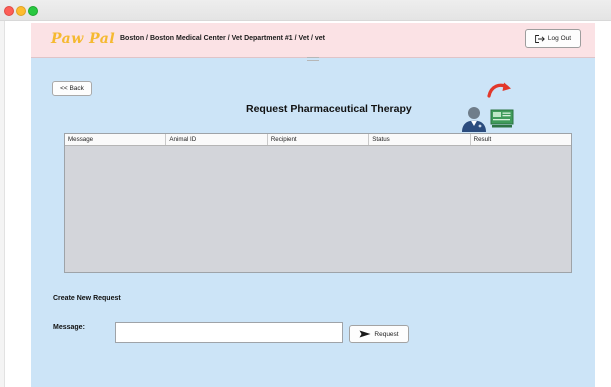  What do you see at coordinates (21, 11) in the screenshot?
I see `minimize-window-button` at bounding box center [21, 11].